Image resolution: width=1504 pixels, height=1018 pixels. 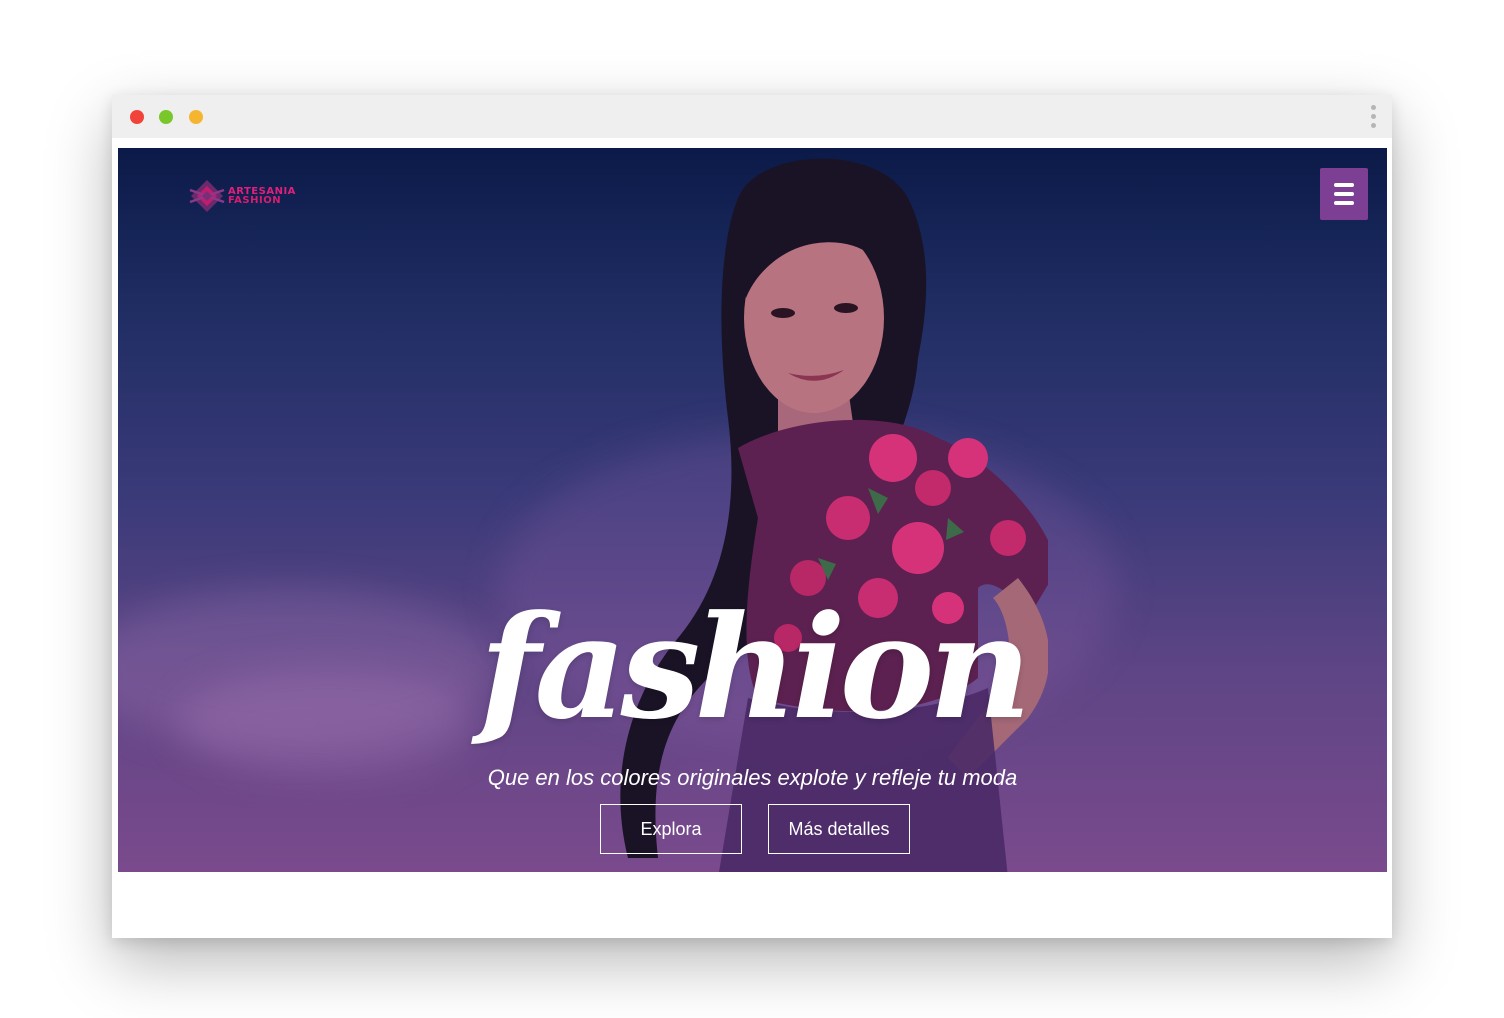 I want to click on kebab-menu-icon, so click(x=1374, y=117).